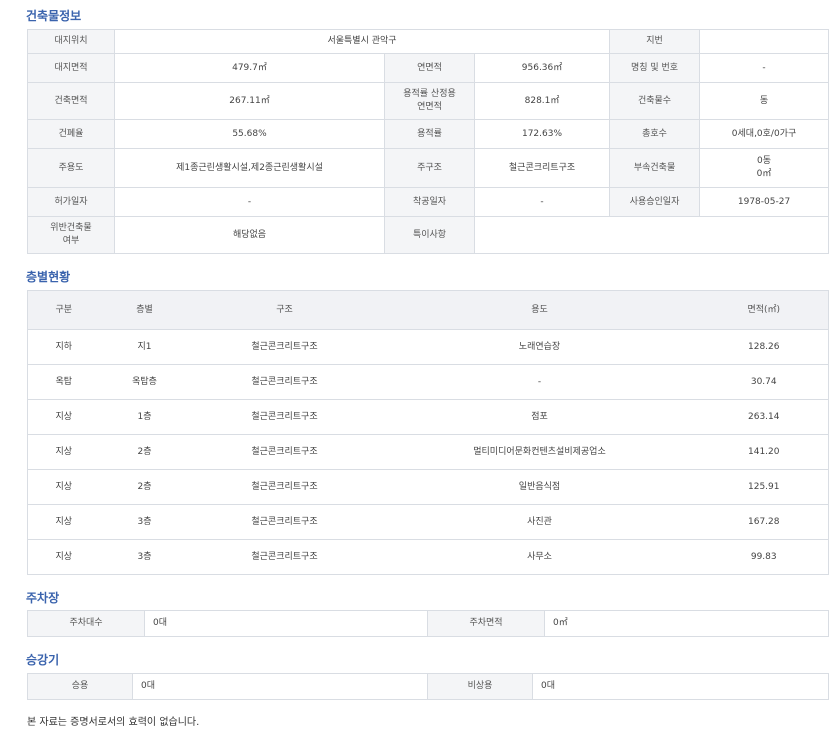  I want to click on site-location-label: 대지위치, so click(71, 41).